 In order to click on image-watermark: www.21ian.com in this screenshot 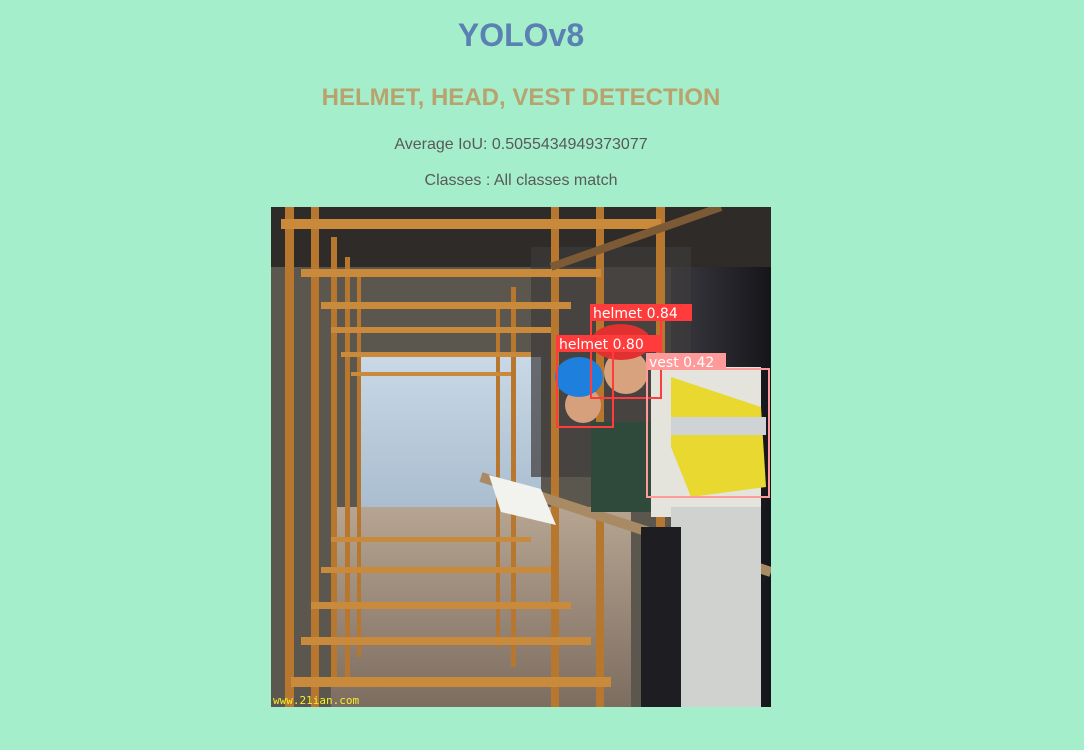, I will do `click(316, 700)`.